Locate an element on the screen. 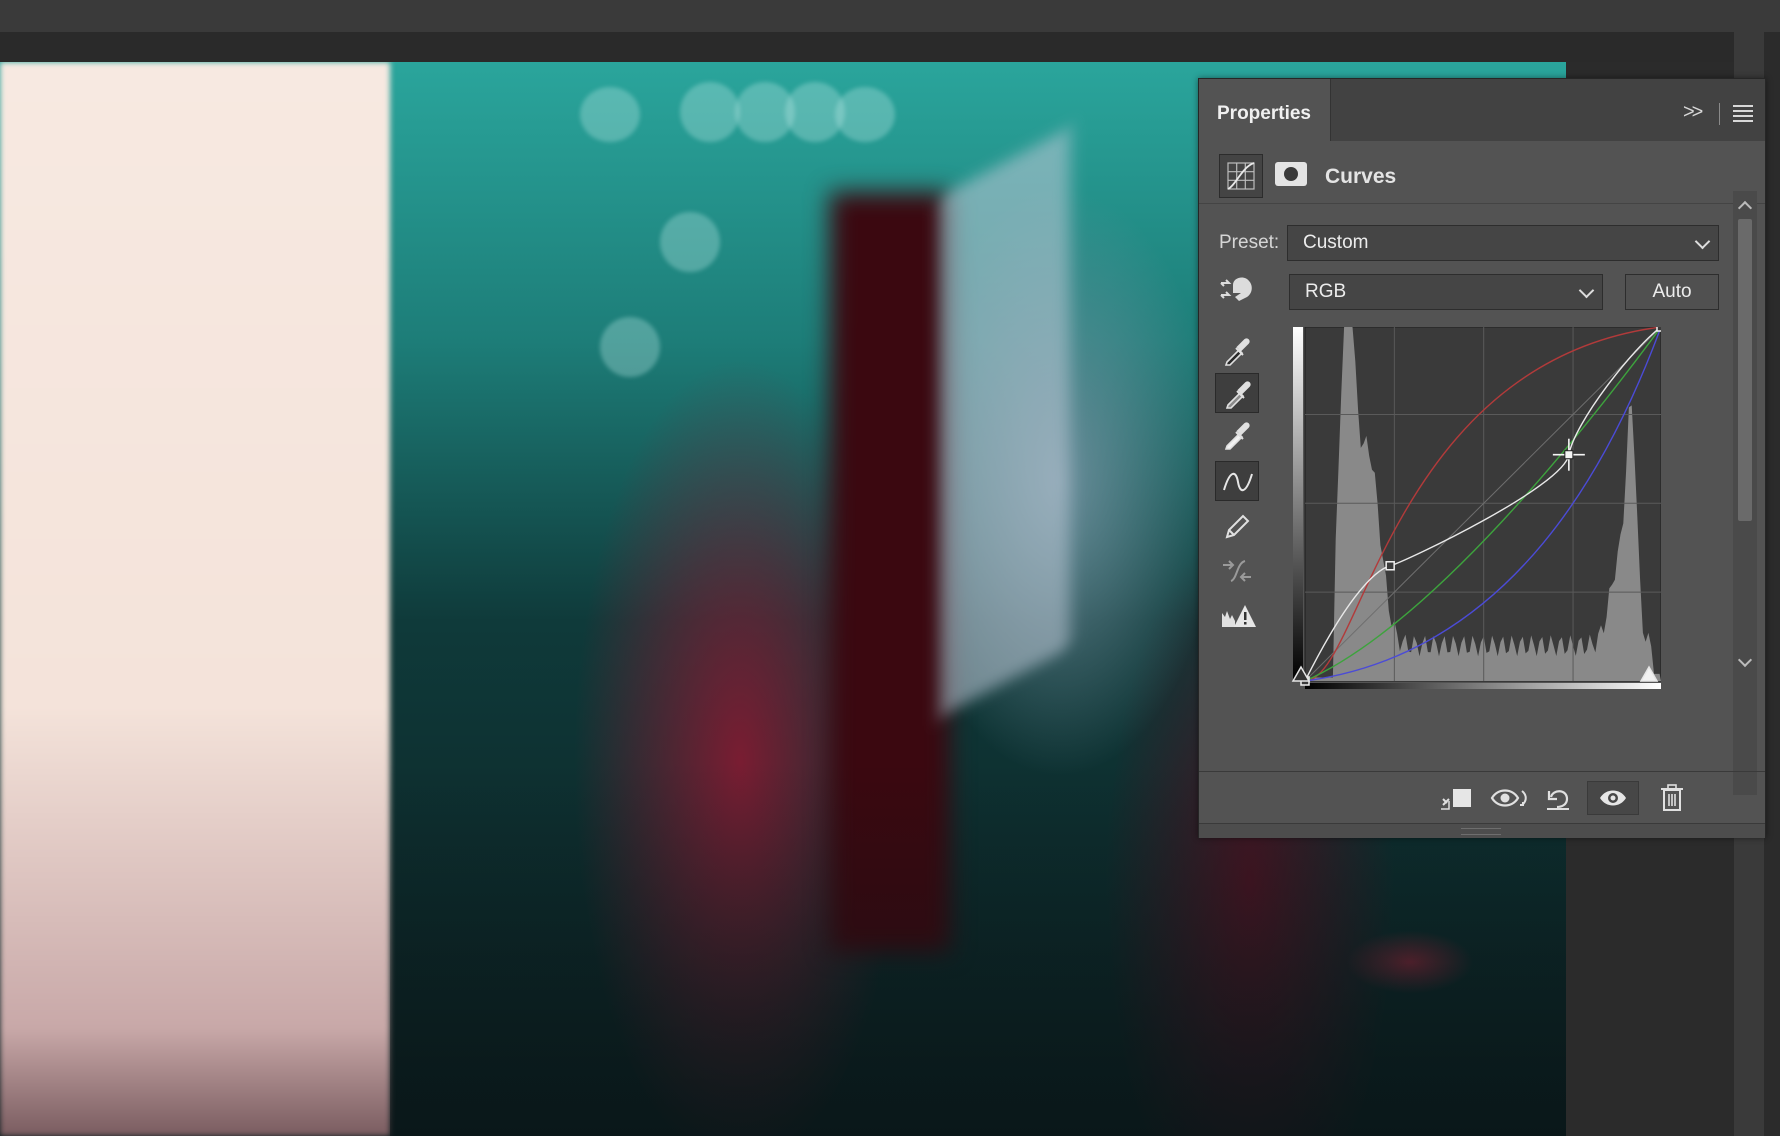 This screenshot has width=1780, height=1136. eyedropper-black-tool is located at coordinates (1237, 351).